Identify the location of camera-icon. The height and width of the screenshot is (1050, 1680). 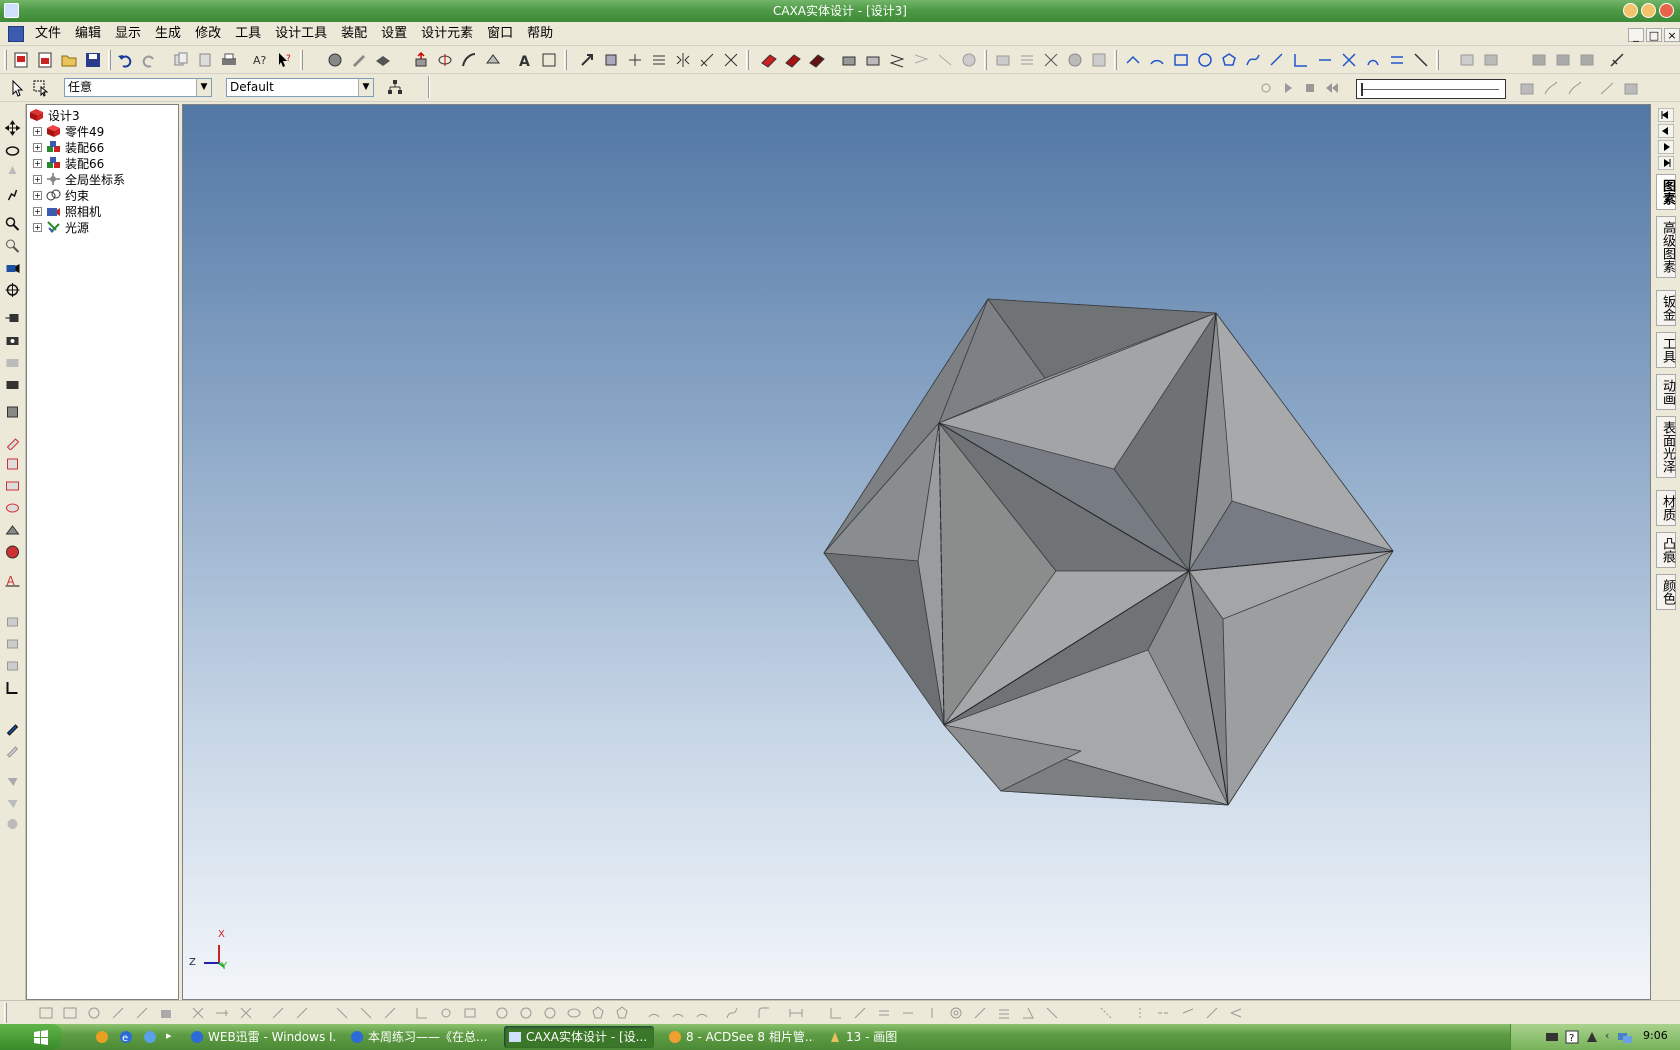
(12, 340).